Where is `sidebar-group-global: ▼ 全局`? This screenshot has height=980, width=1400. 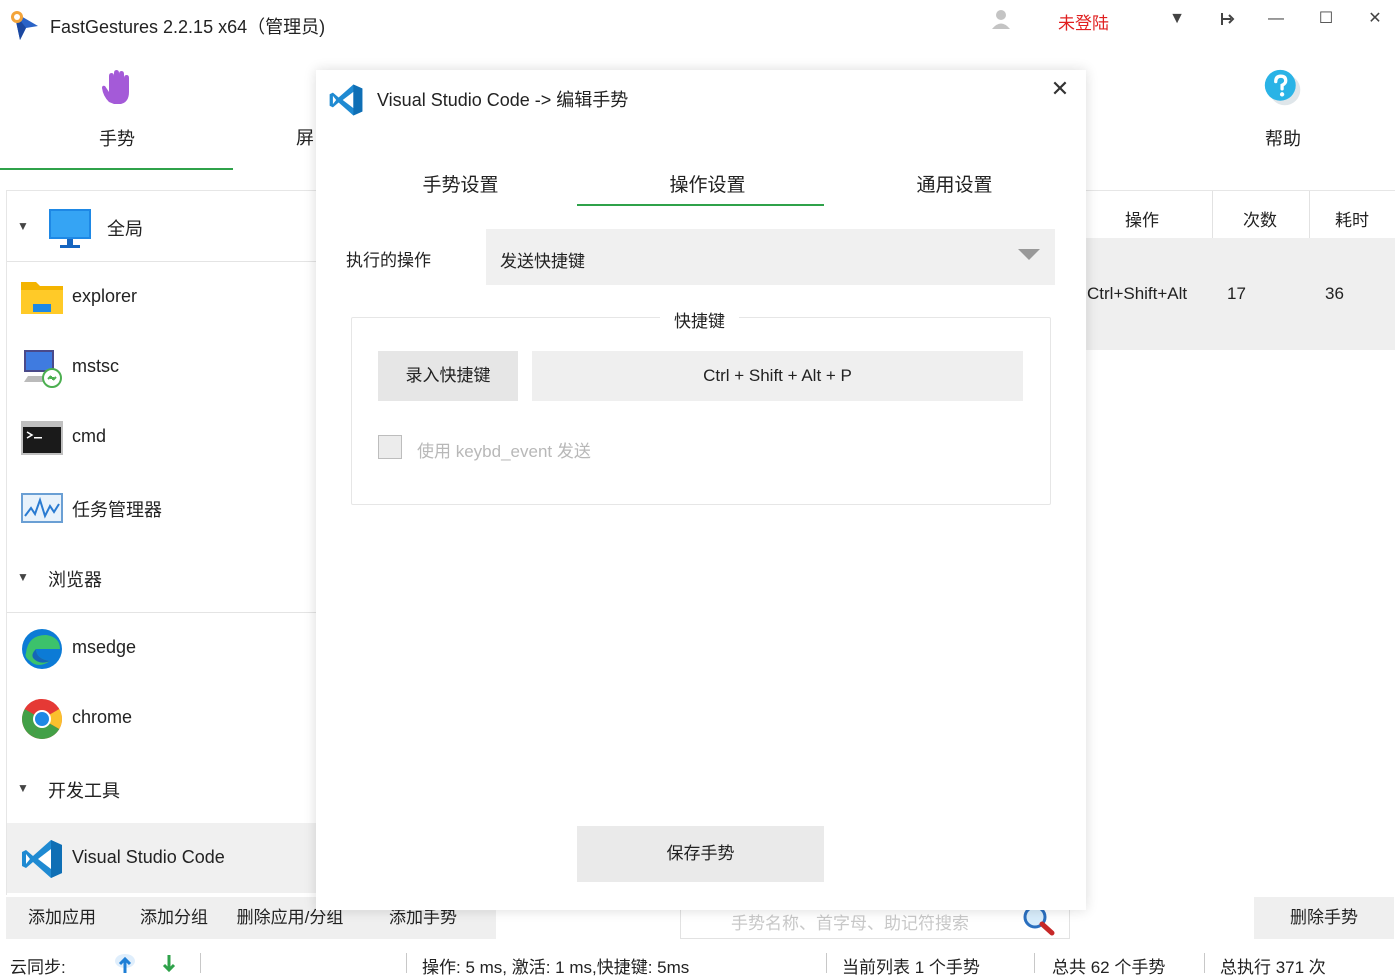 sidebar-group-global: ▼ 全局 is located at coordinates (162, 226).